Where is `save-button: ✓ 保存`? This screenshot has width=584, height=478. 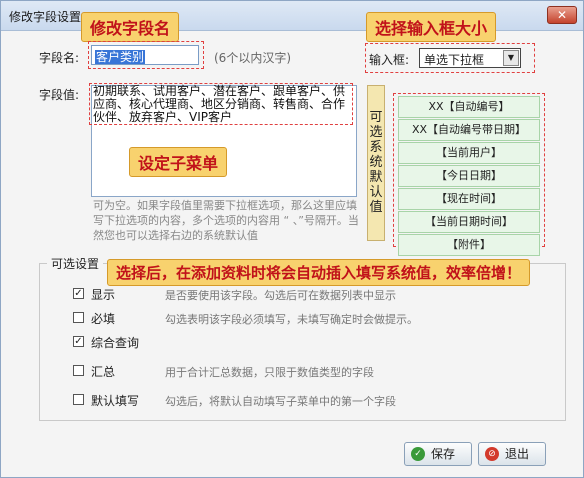
save-button: ✓ 保存 is located at coordinates (438, 454).